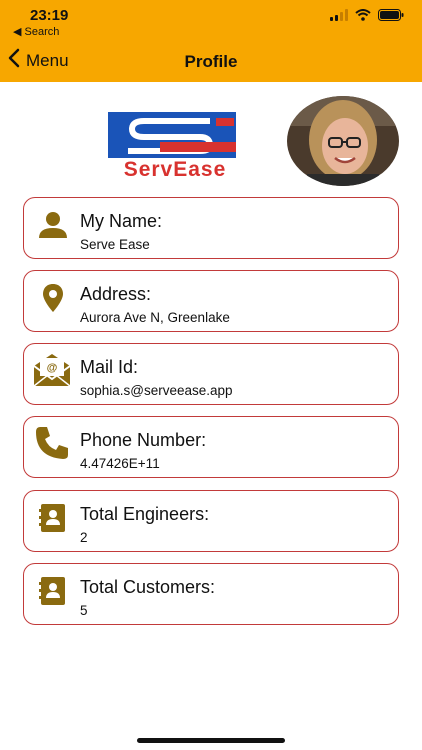  Describe the element at coordinates (120, 463) in the screenshot. I see `phone-value: 4.47426E+11` at that location.